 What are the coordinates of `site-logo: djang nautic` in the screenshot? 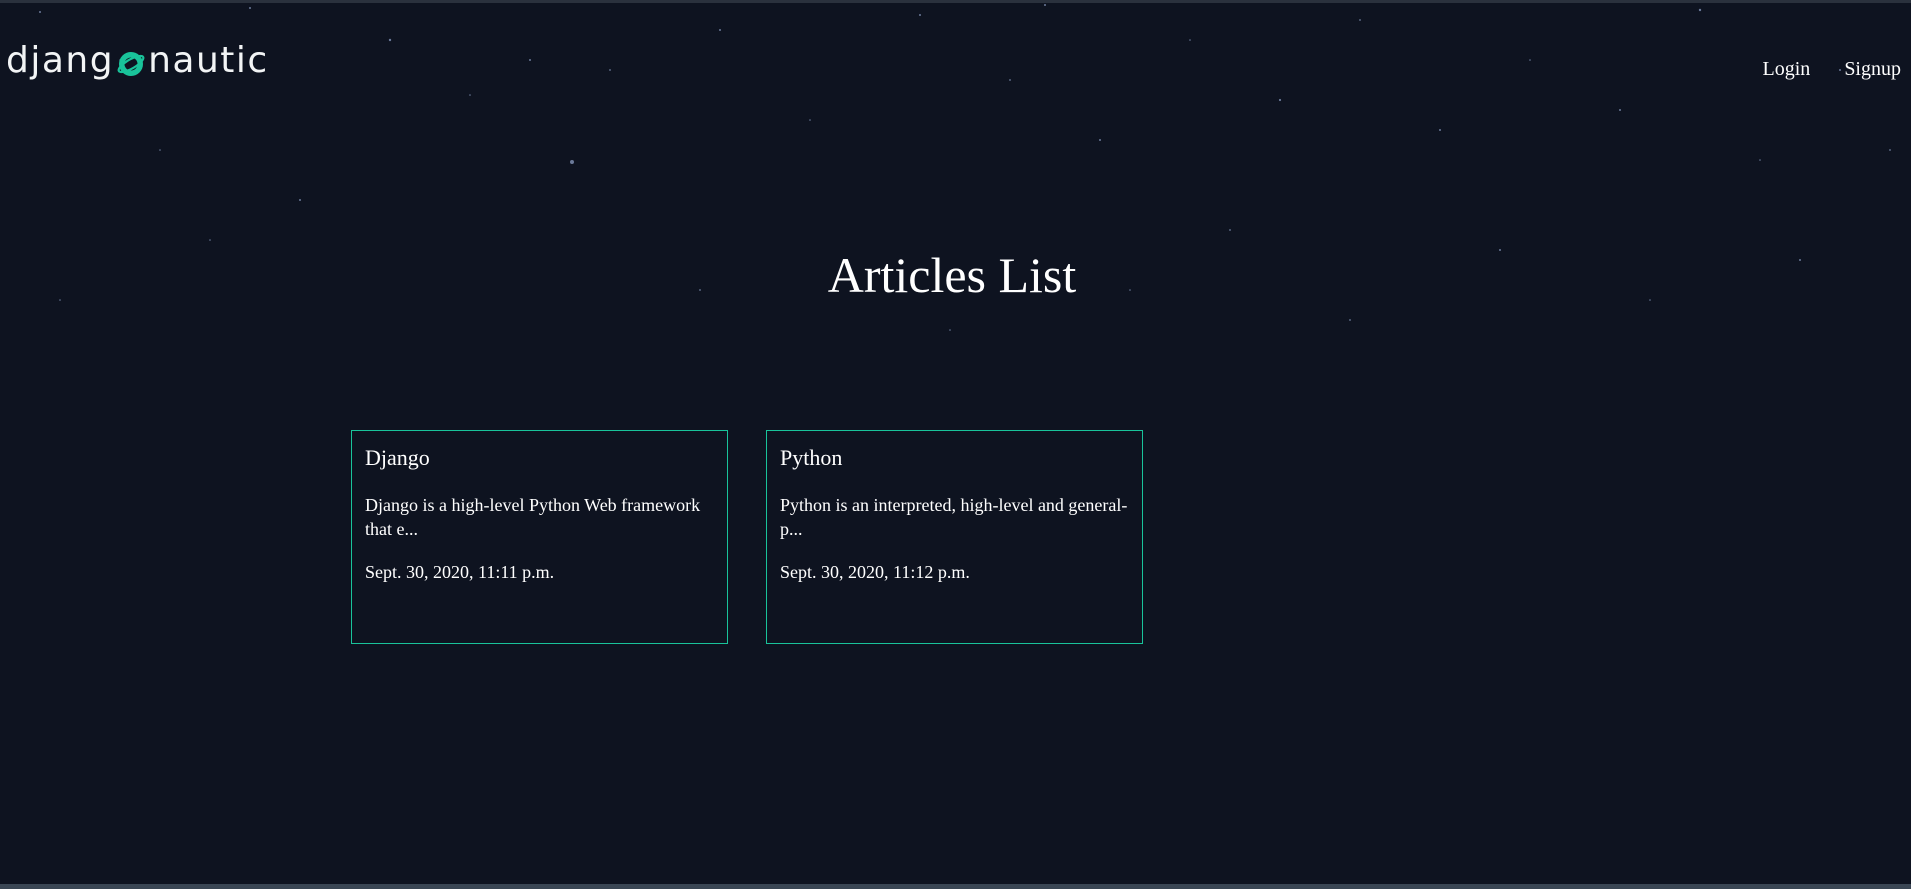 It's located at (137, 60).